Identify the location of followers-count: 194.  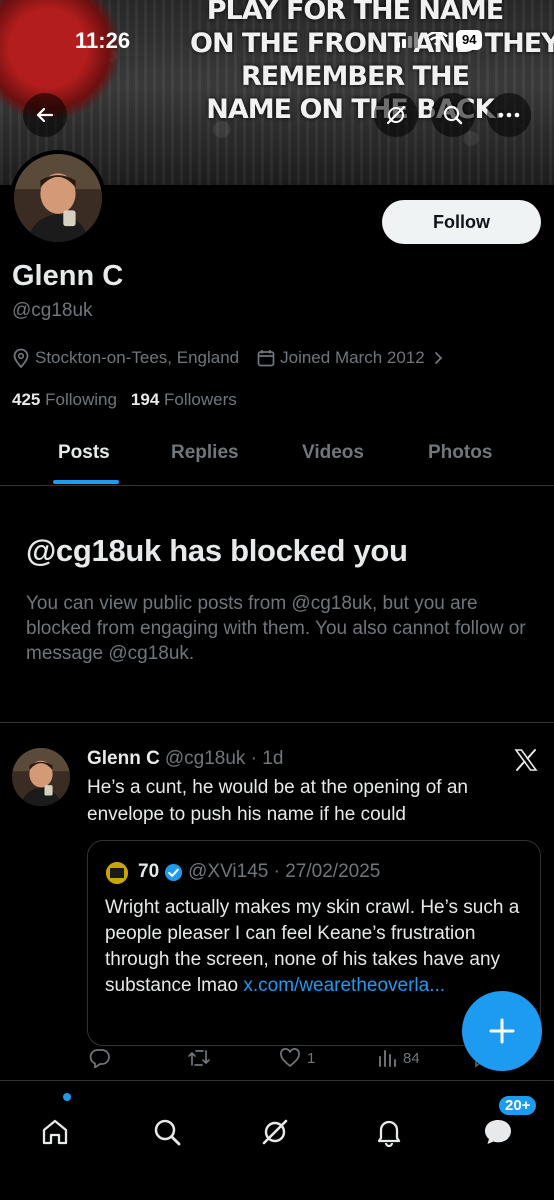
(145, 399).